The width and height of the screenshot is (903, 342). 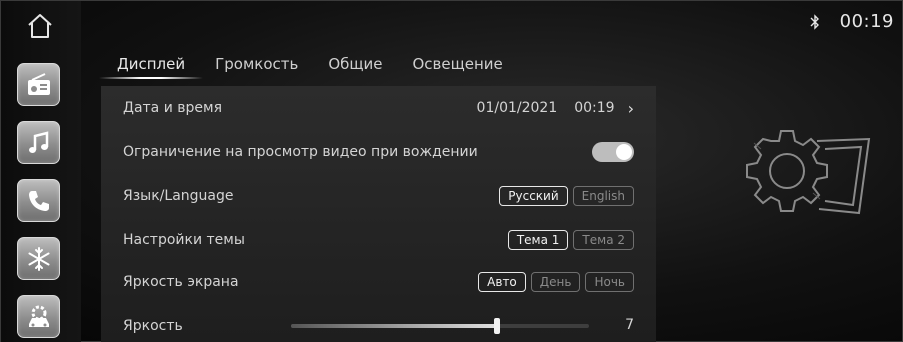 I want to click on home-icon, so click(x=40, y=26).